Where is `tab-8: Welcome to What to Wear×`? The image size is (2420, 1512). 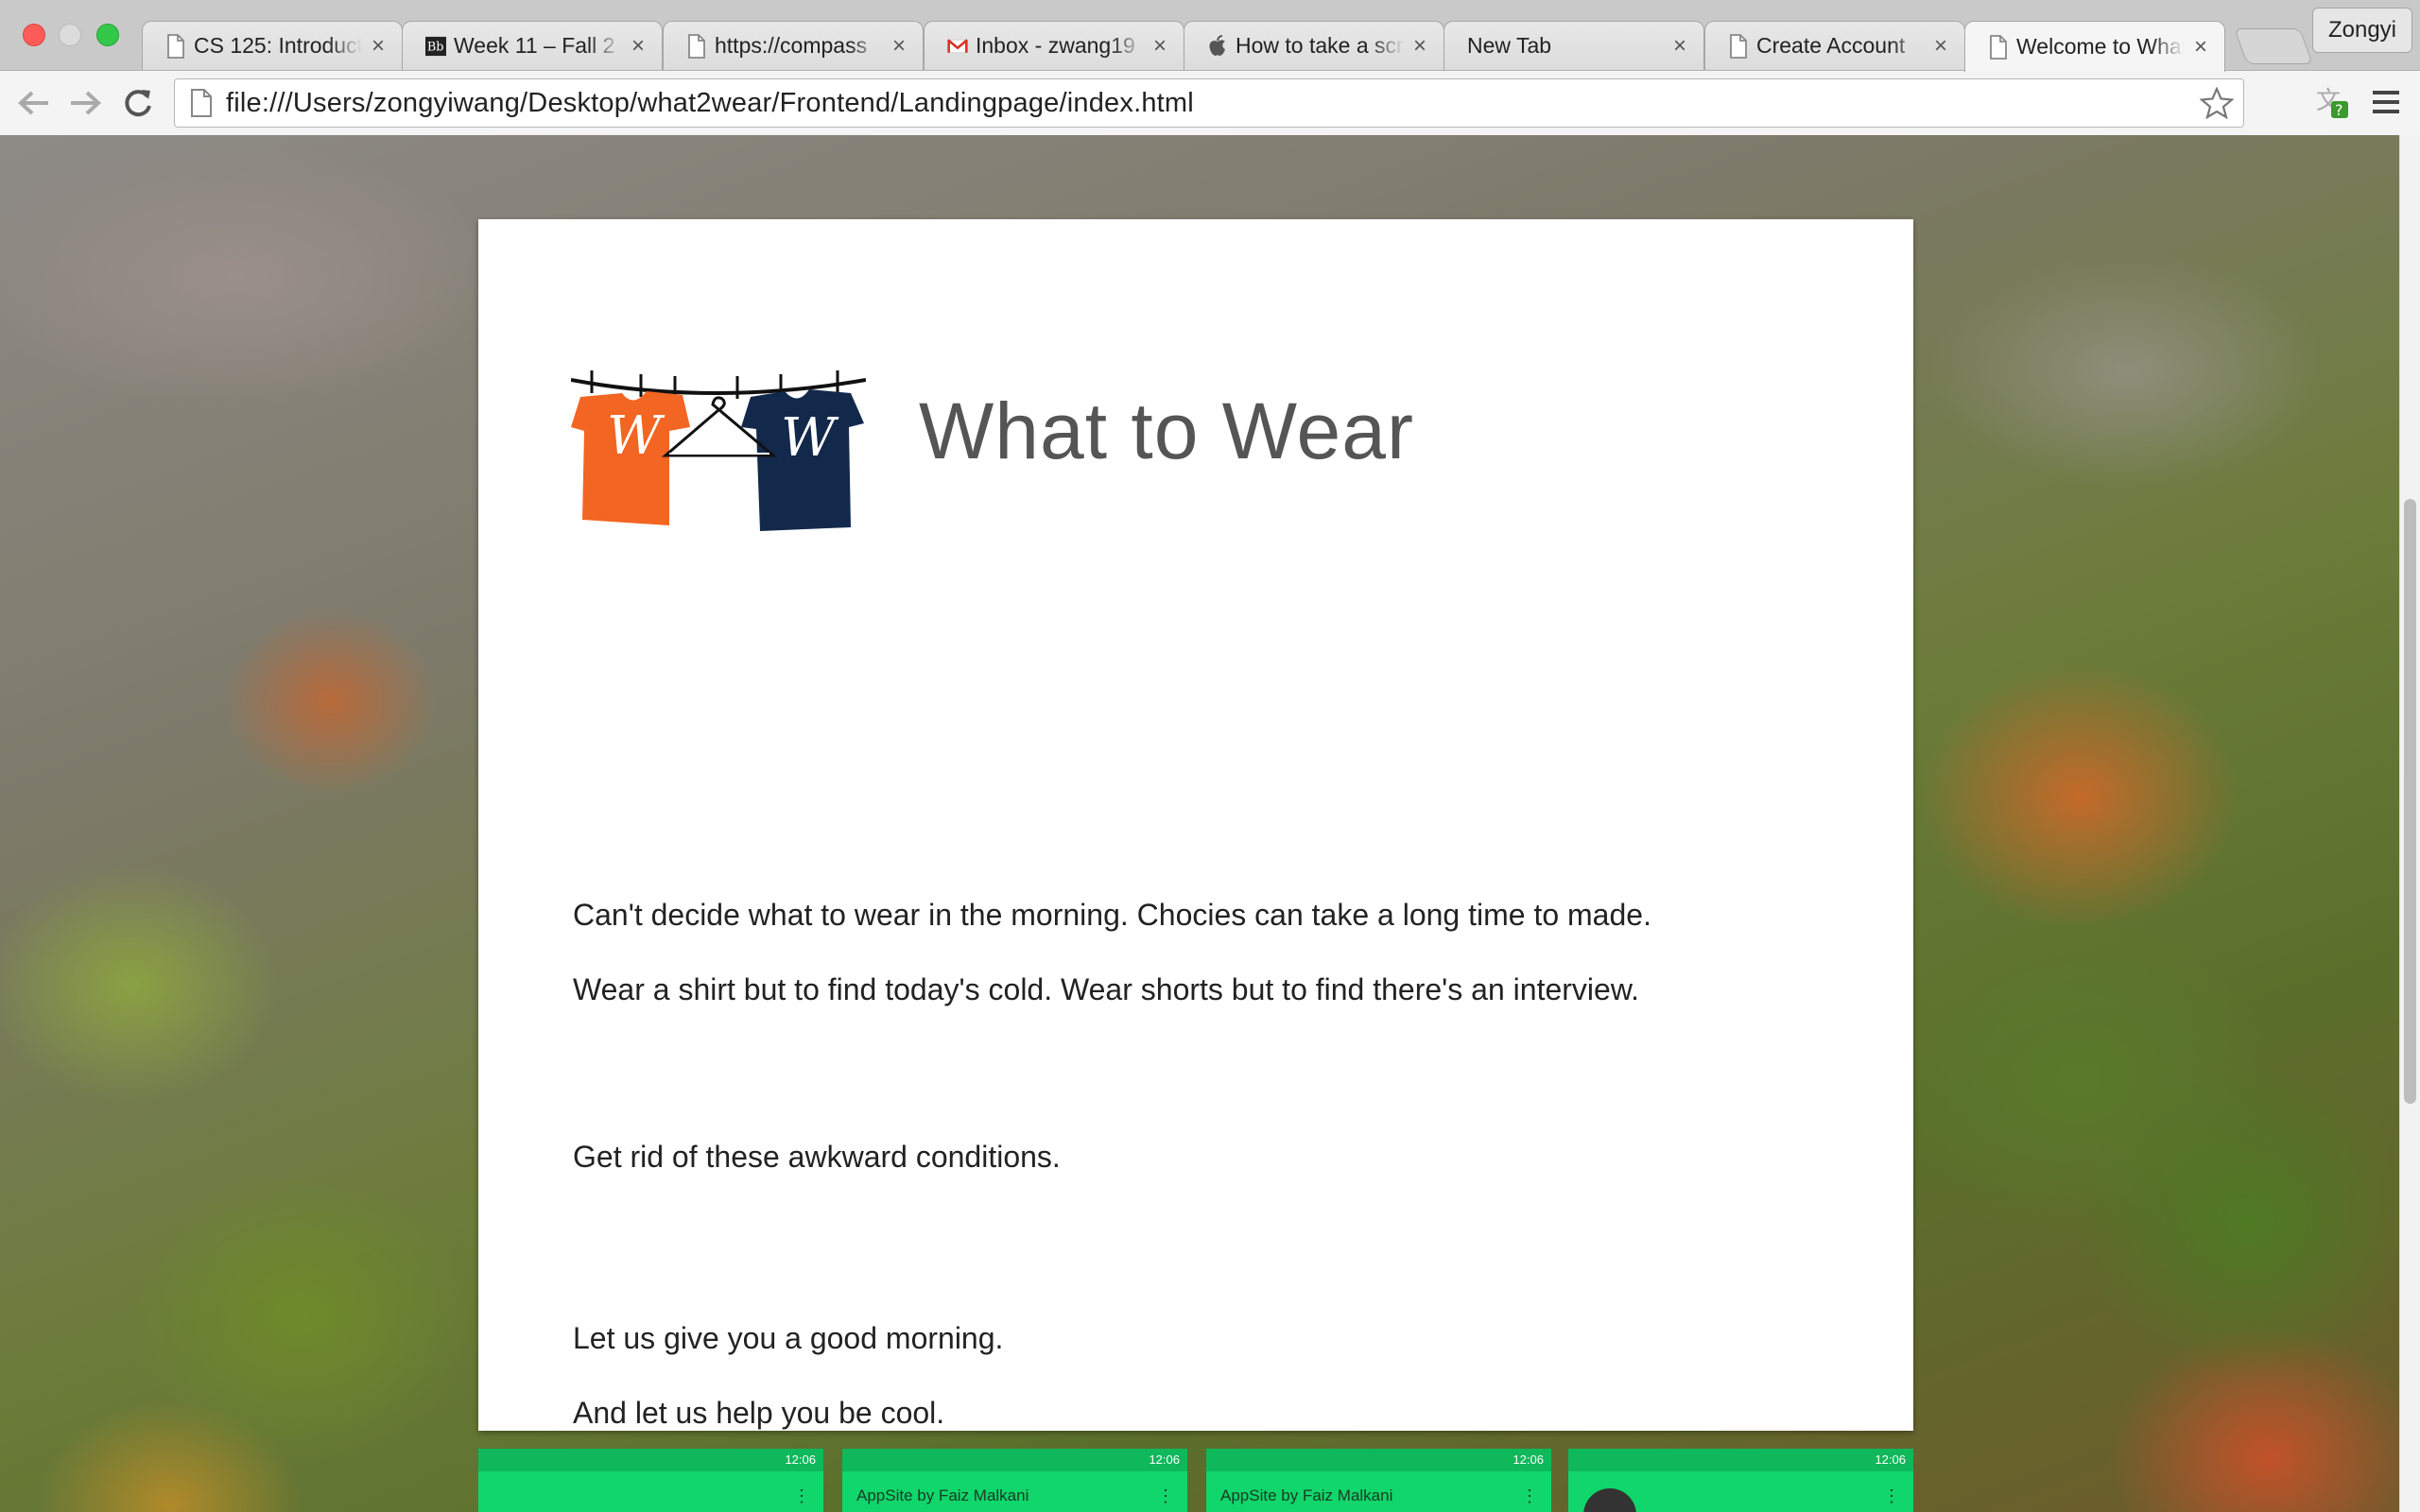 tab-8: Welcome to What to Wear× is located at coordinates (2094, 46).